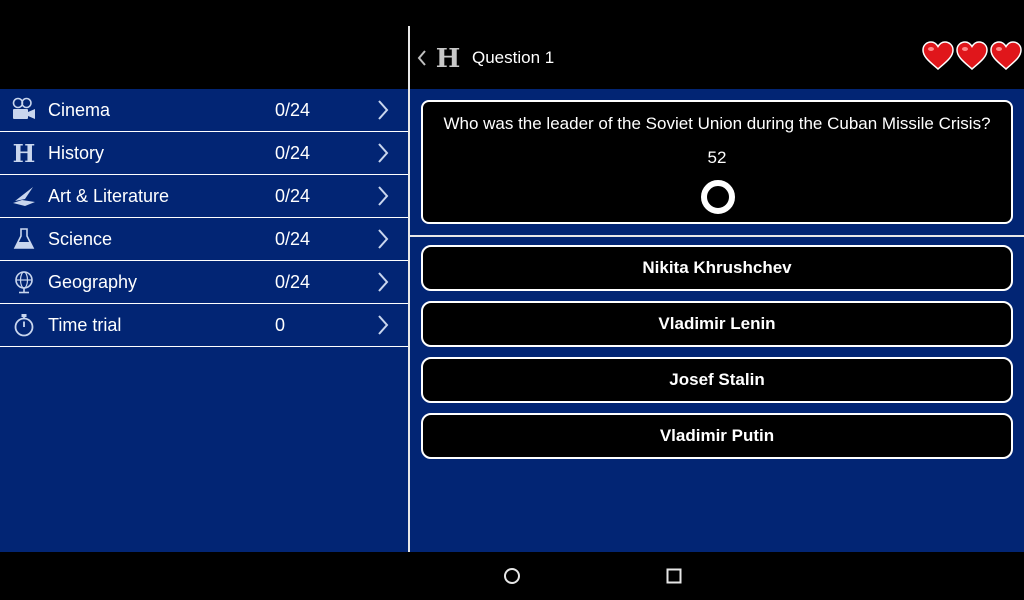 This screenshot has width=1024, height=600. What do you see at coordinates (204, 44) in the screenshot?
I see `left-header-blank` at bounding box center [204, 44].